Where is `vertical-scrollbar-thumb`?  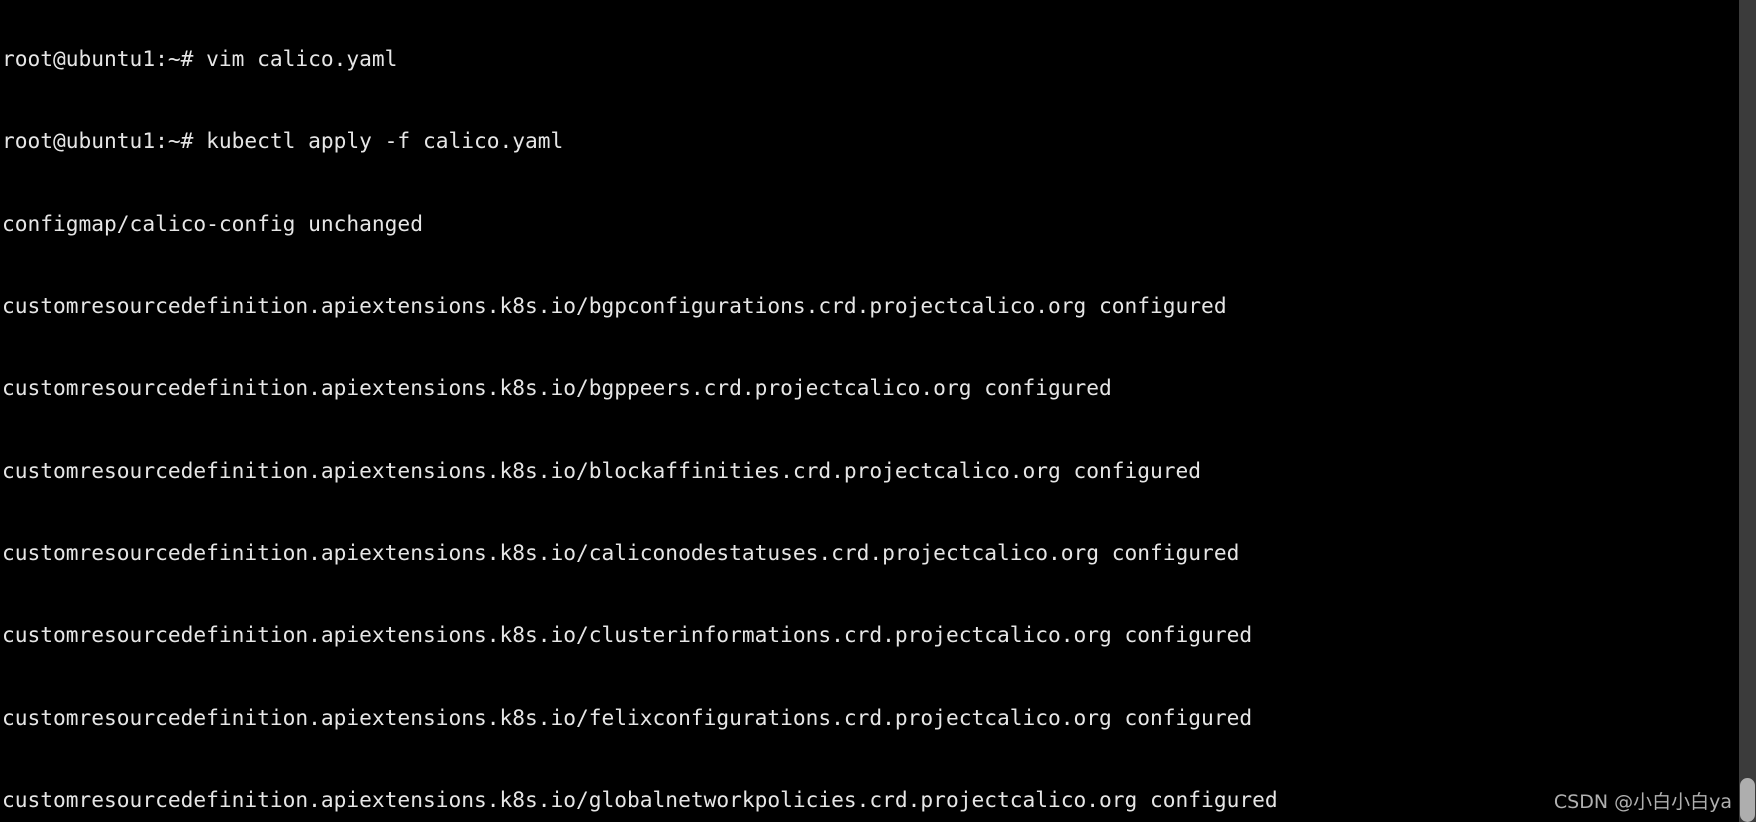
vertical-scrollbar-thumb is located at coordinates (1747, 800).